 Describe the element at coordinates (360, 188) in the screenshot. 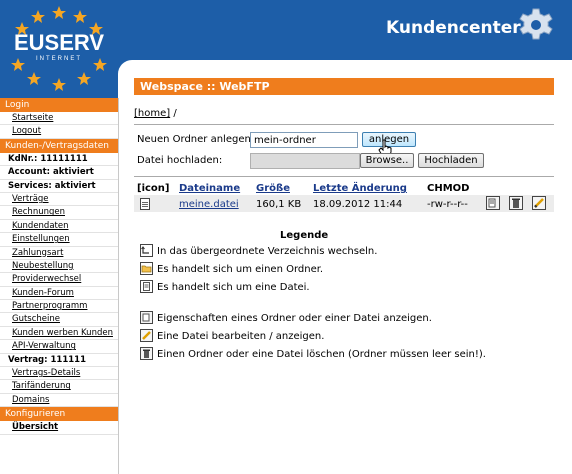

I see `column-header-modified: Letzte Änderung` at that location.